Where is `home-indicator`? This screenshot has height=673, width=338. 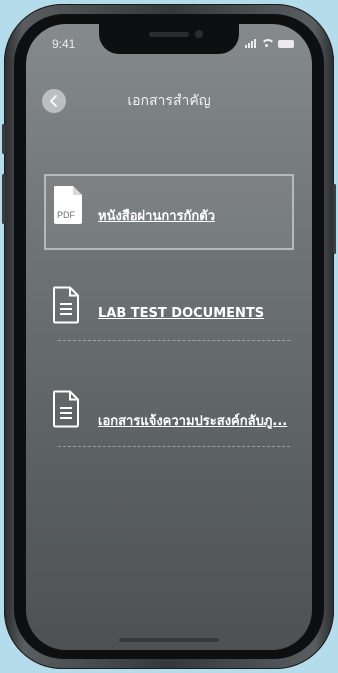
home-indicator is located at coordinates (169, 640).